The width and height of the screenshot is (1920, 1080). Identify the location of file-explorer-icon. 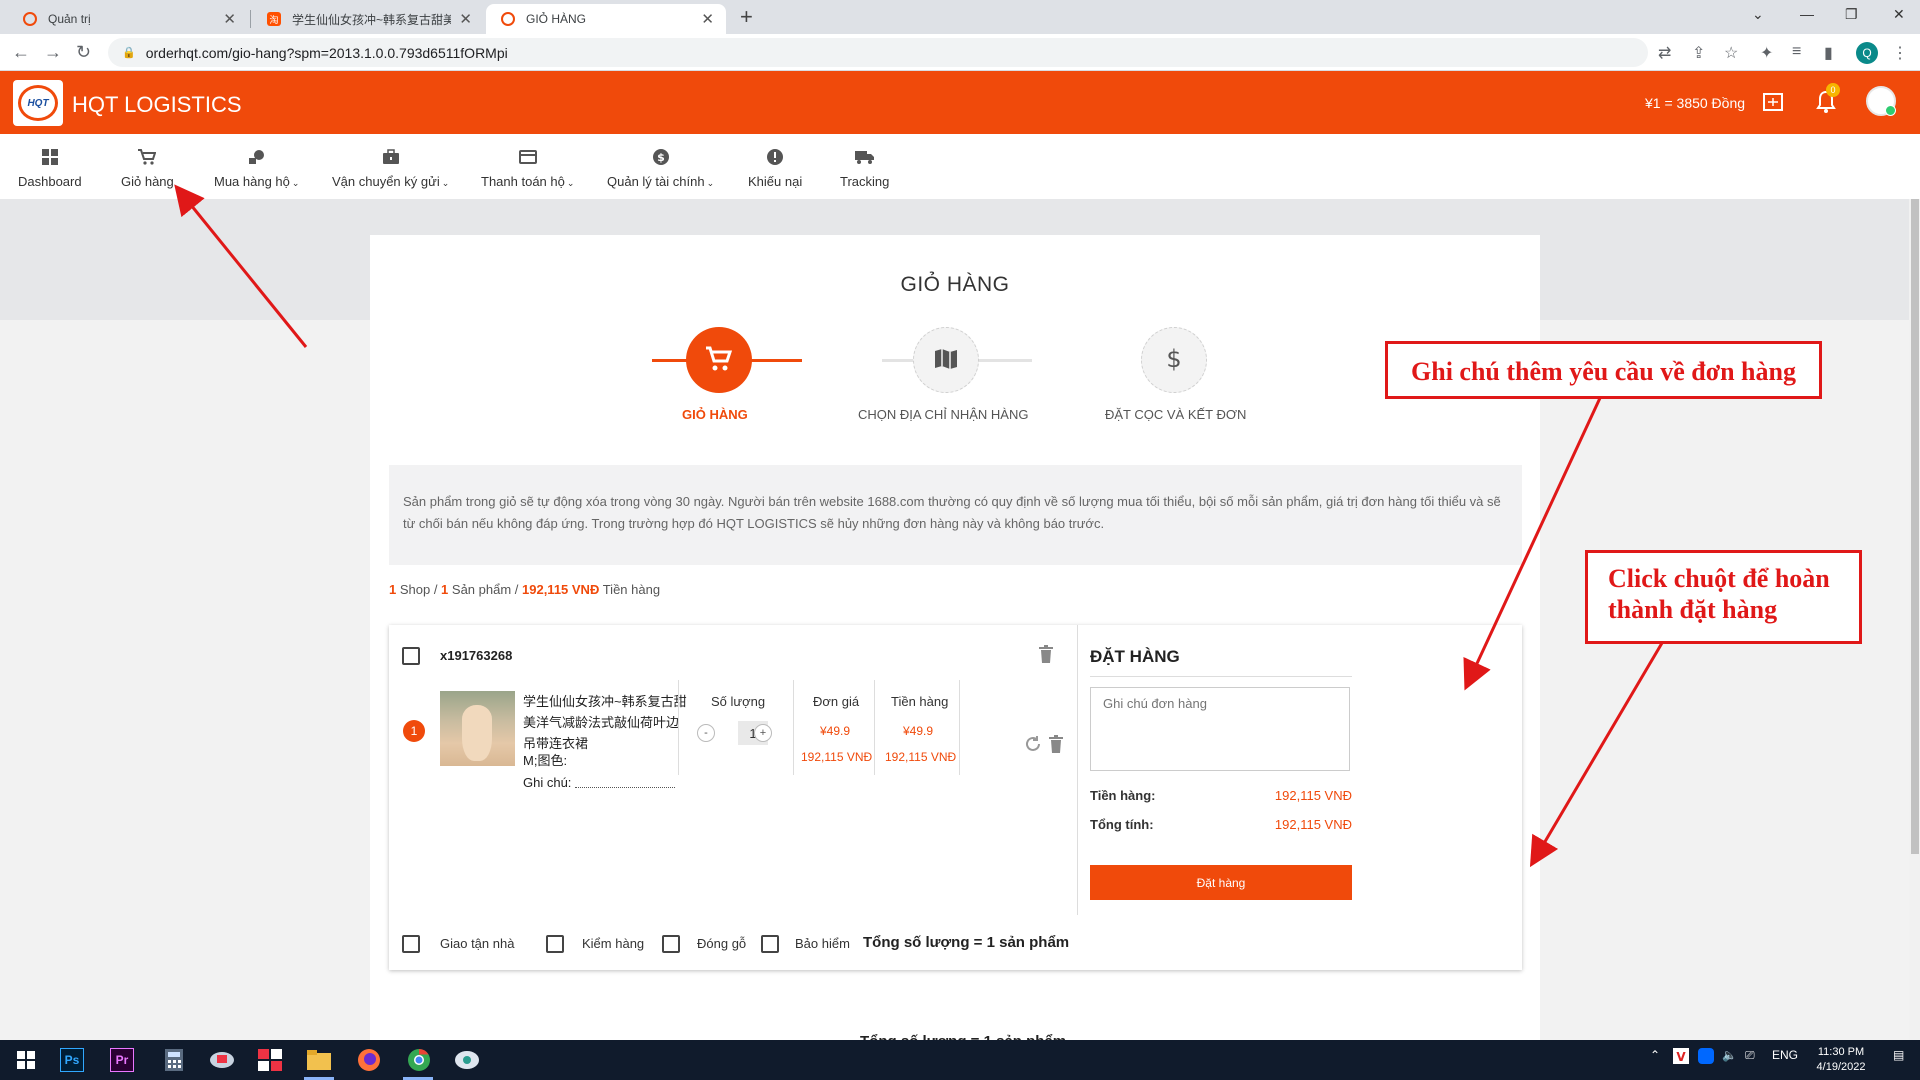
(319, 1060).